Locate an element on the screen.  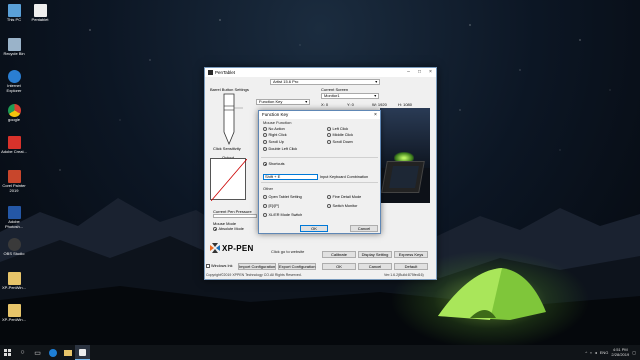
windows-logo-icon is located at coordinates (7, 352).